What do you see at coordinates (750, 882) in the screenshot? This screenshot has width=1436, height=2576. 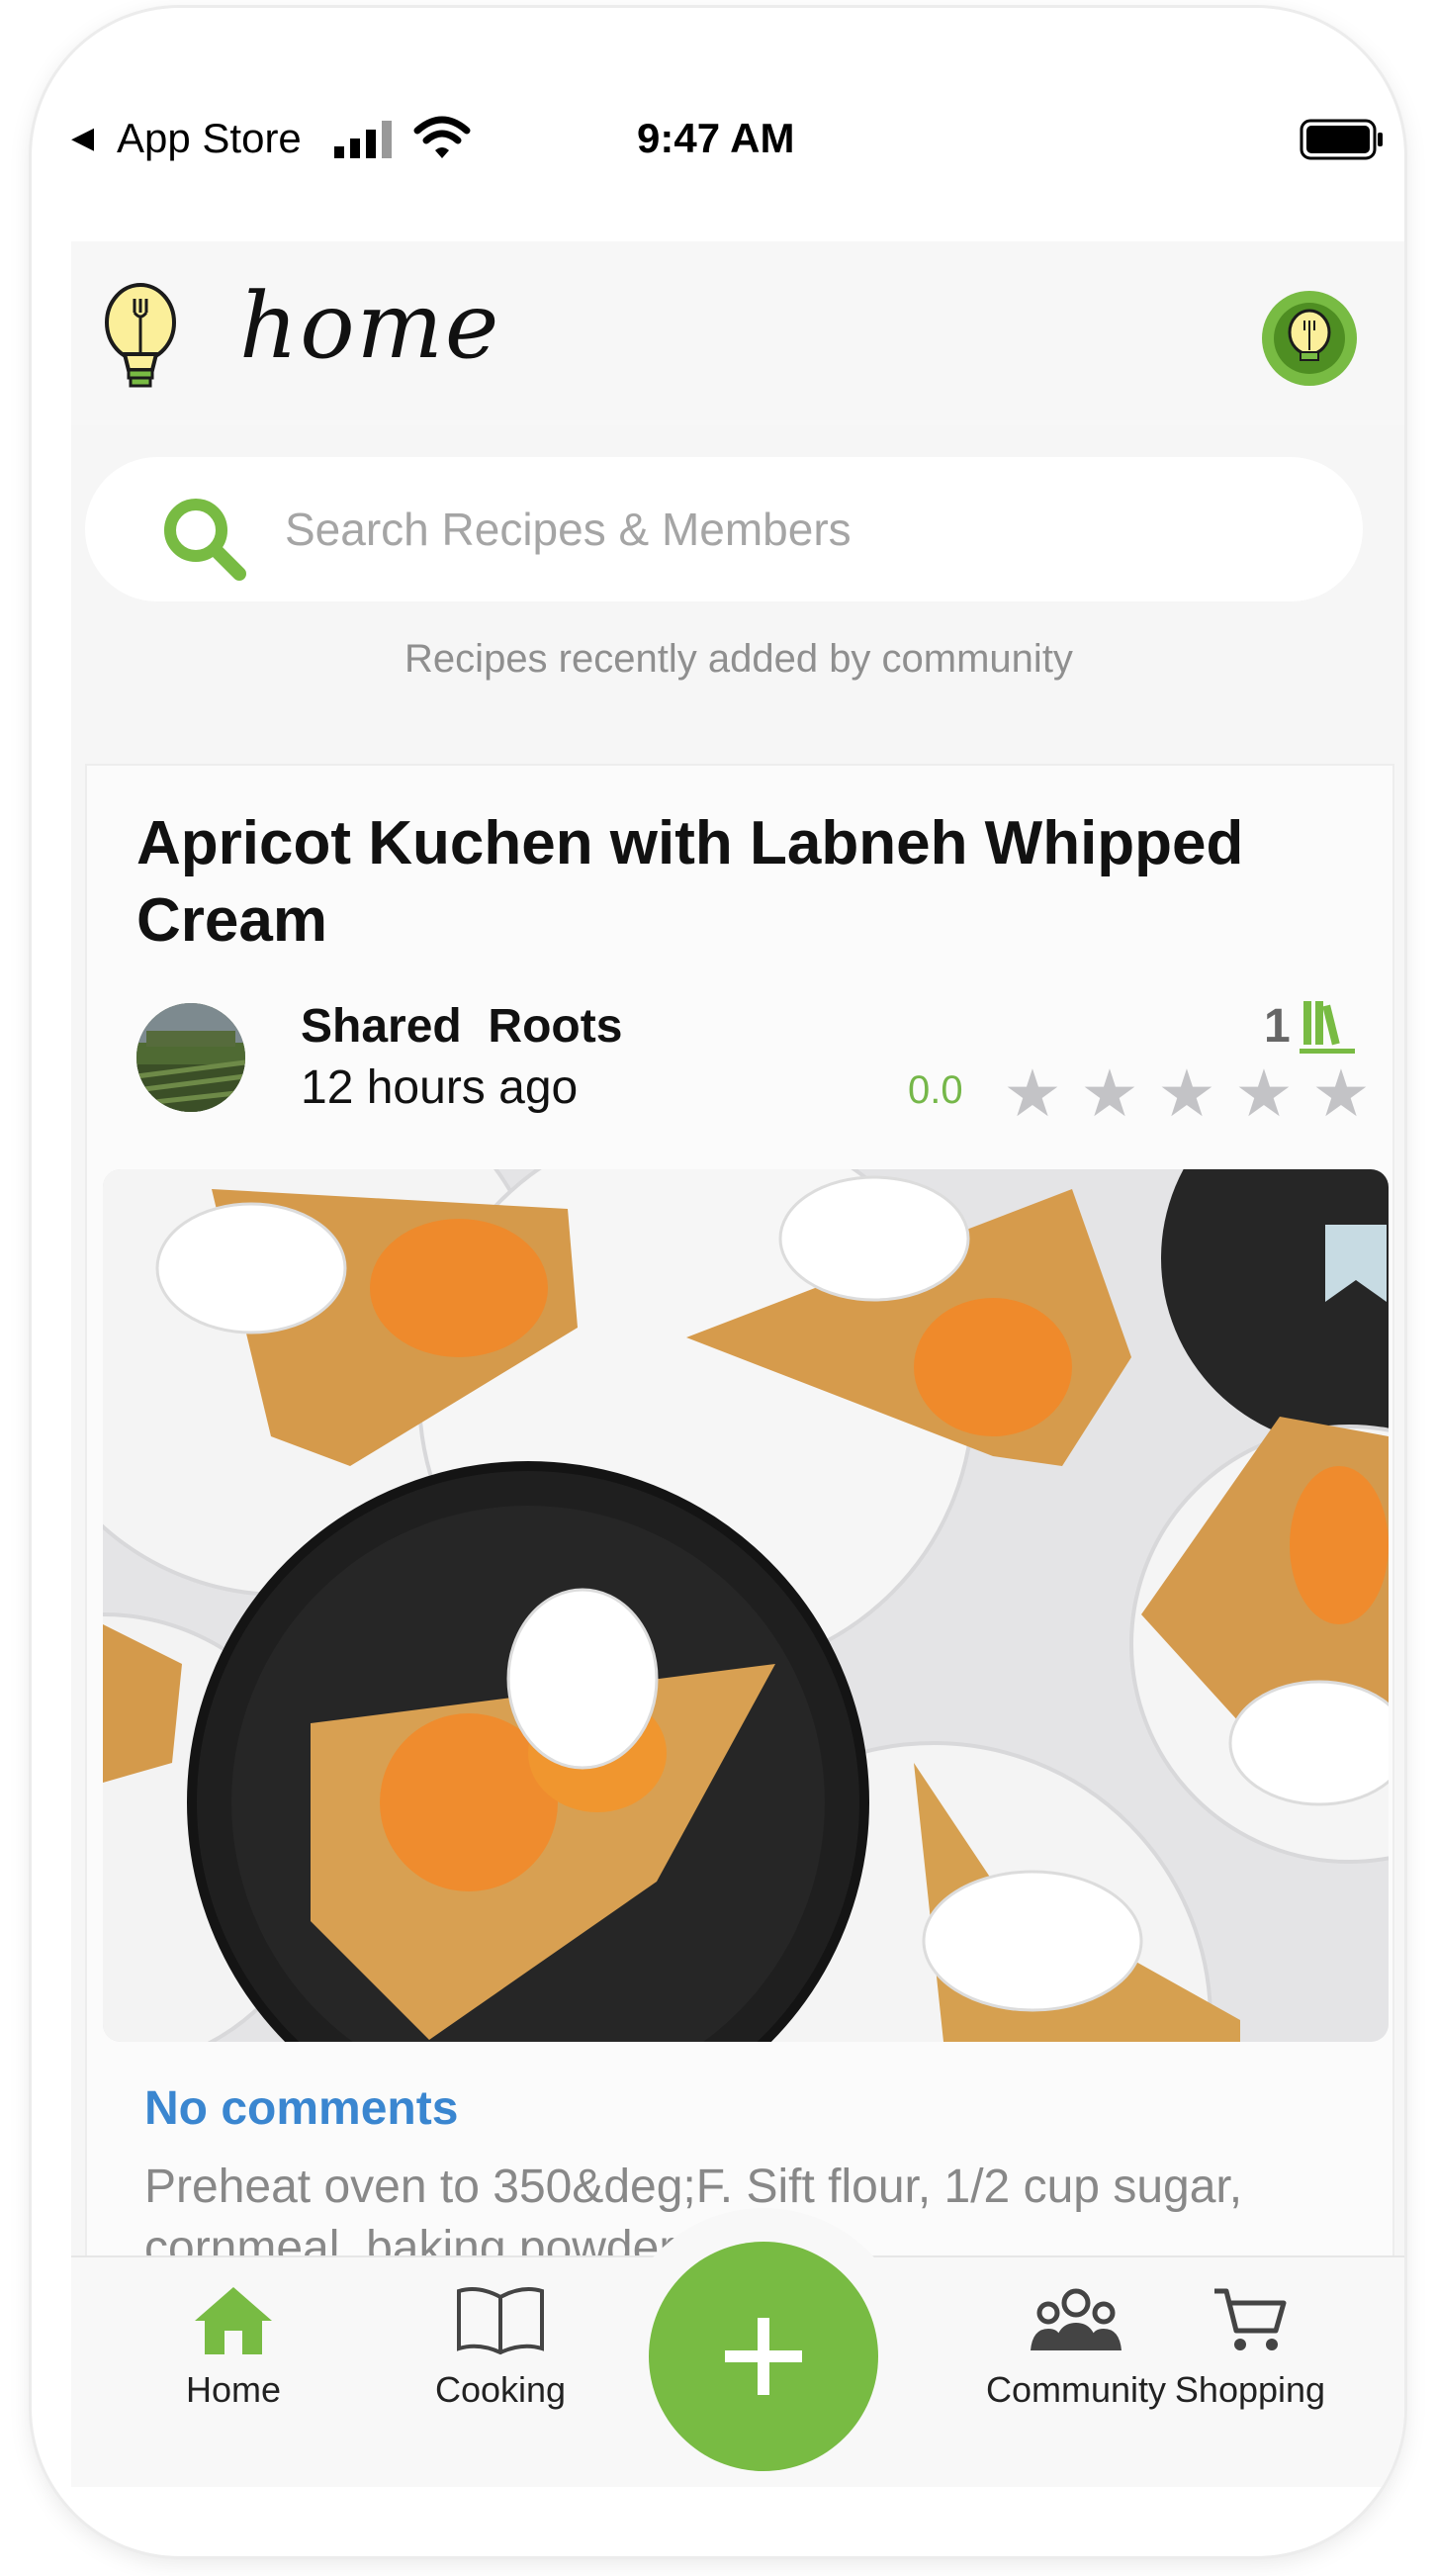 I see `recipe-title: Apricot Kuchen with Labneh Whipped Cream` at bounding box center [750, 882].